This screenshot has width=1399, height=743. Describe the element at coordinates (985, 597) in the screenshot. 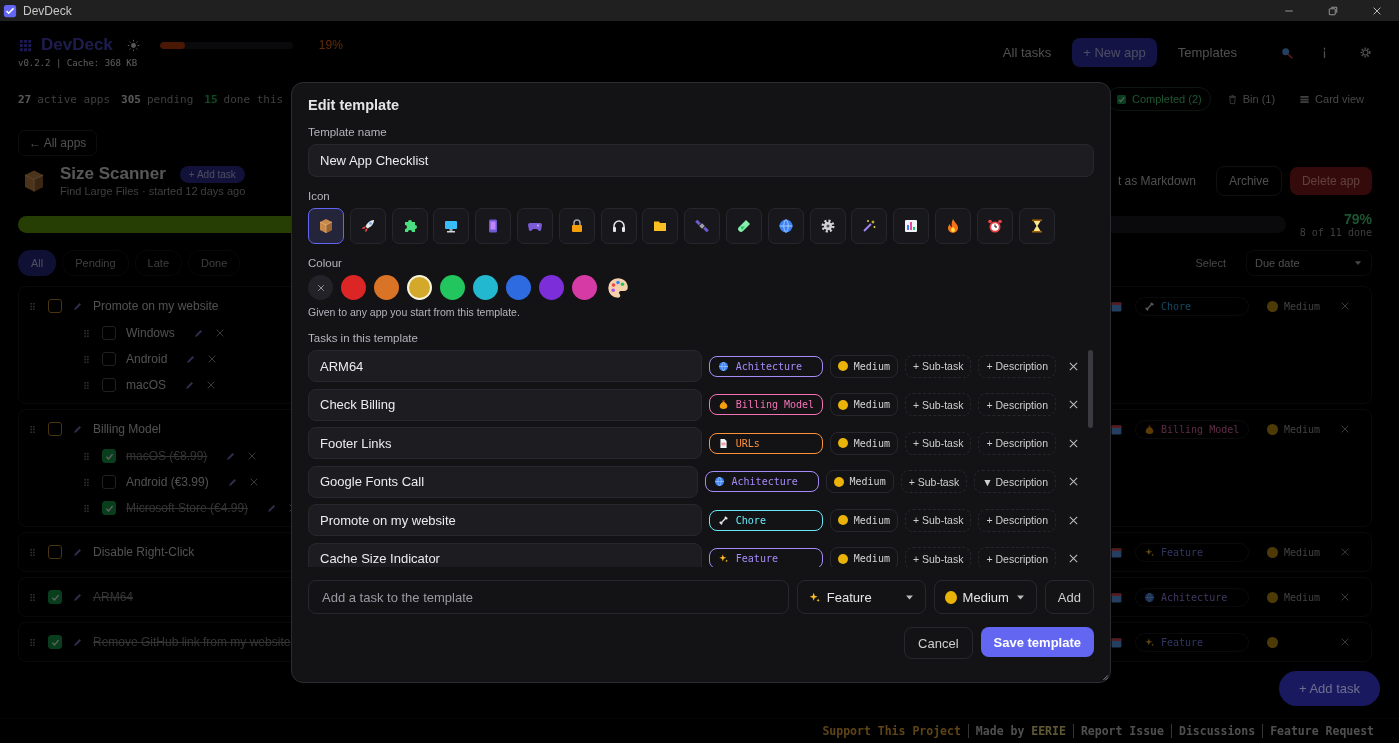

I see `priority-dropdown: Medium` at that location.